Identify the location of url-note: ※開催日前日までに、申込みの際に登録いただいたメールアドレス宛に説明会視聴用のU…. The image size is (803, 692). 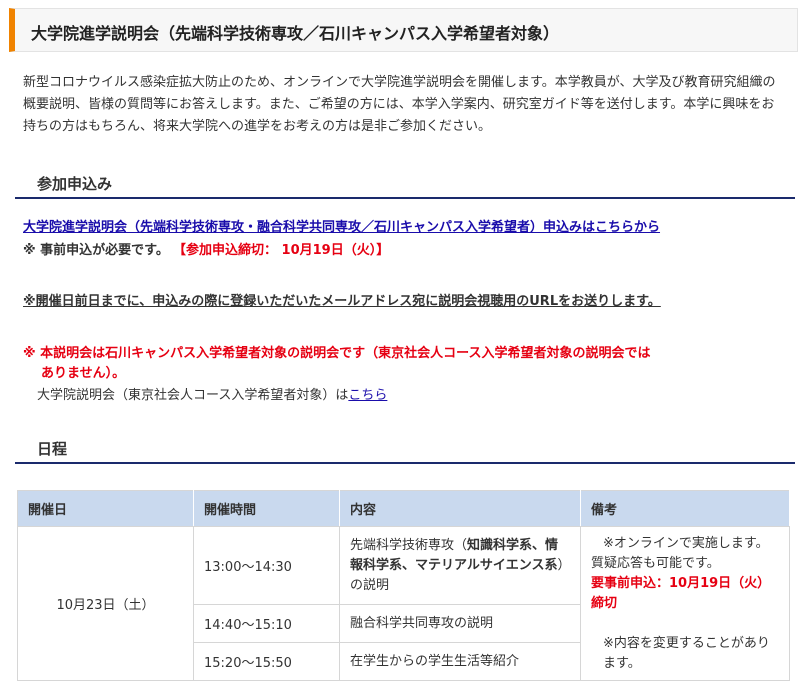
(342, 301).